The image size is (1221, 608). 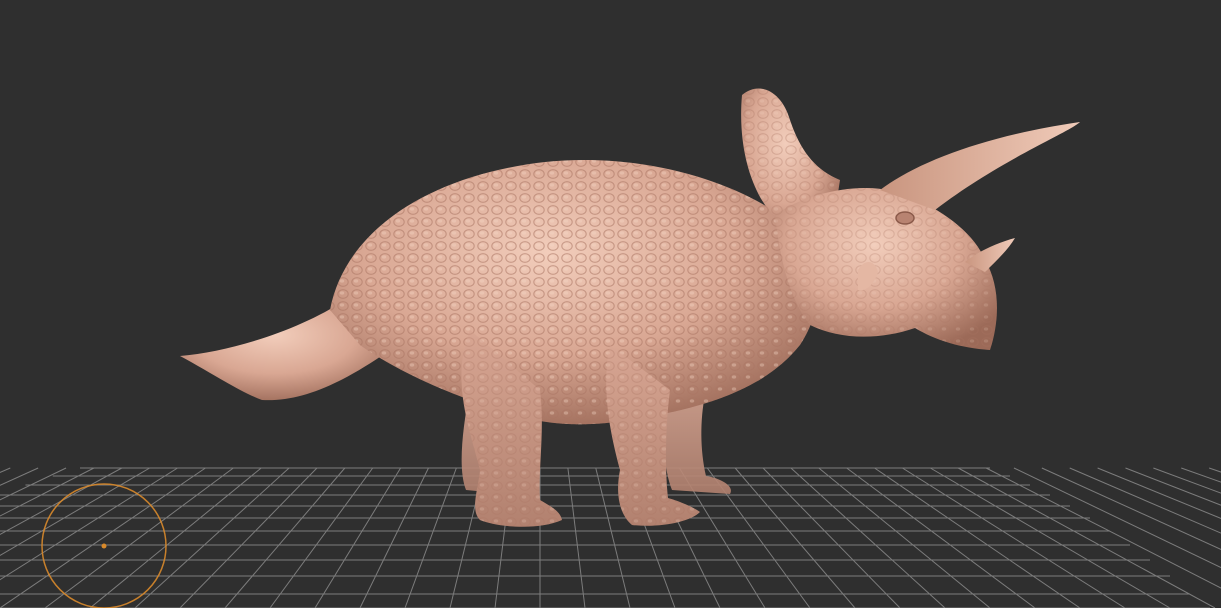 I want to click on brow-horn, so click(x=980, y=166).